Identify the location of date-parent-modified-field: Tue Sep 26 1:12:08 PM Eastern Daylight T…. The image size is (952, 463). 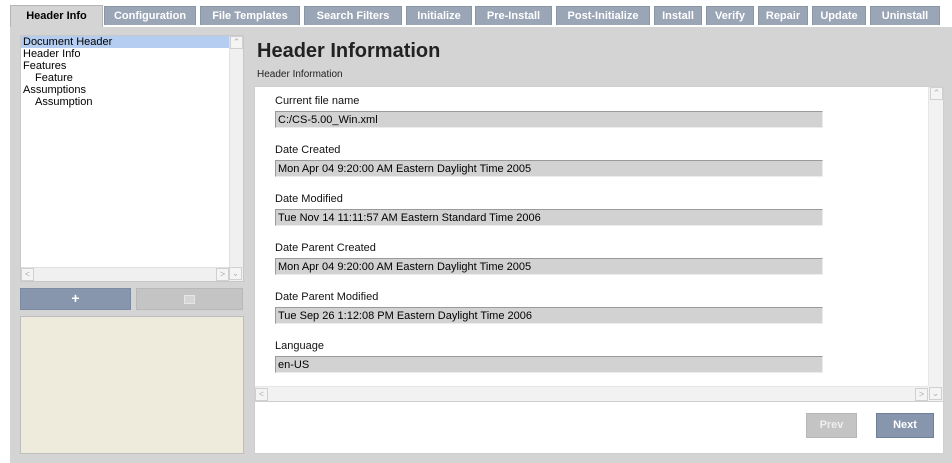
(549, 315).